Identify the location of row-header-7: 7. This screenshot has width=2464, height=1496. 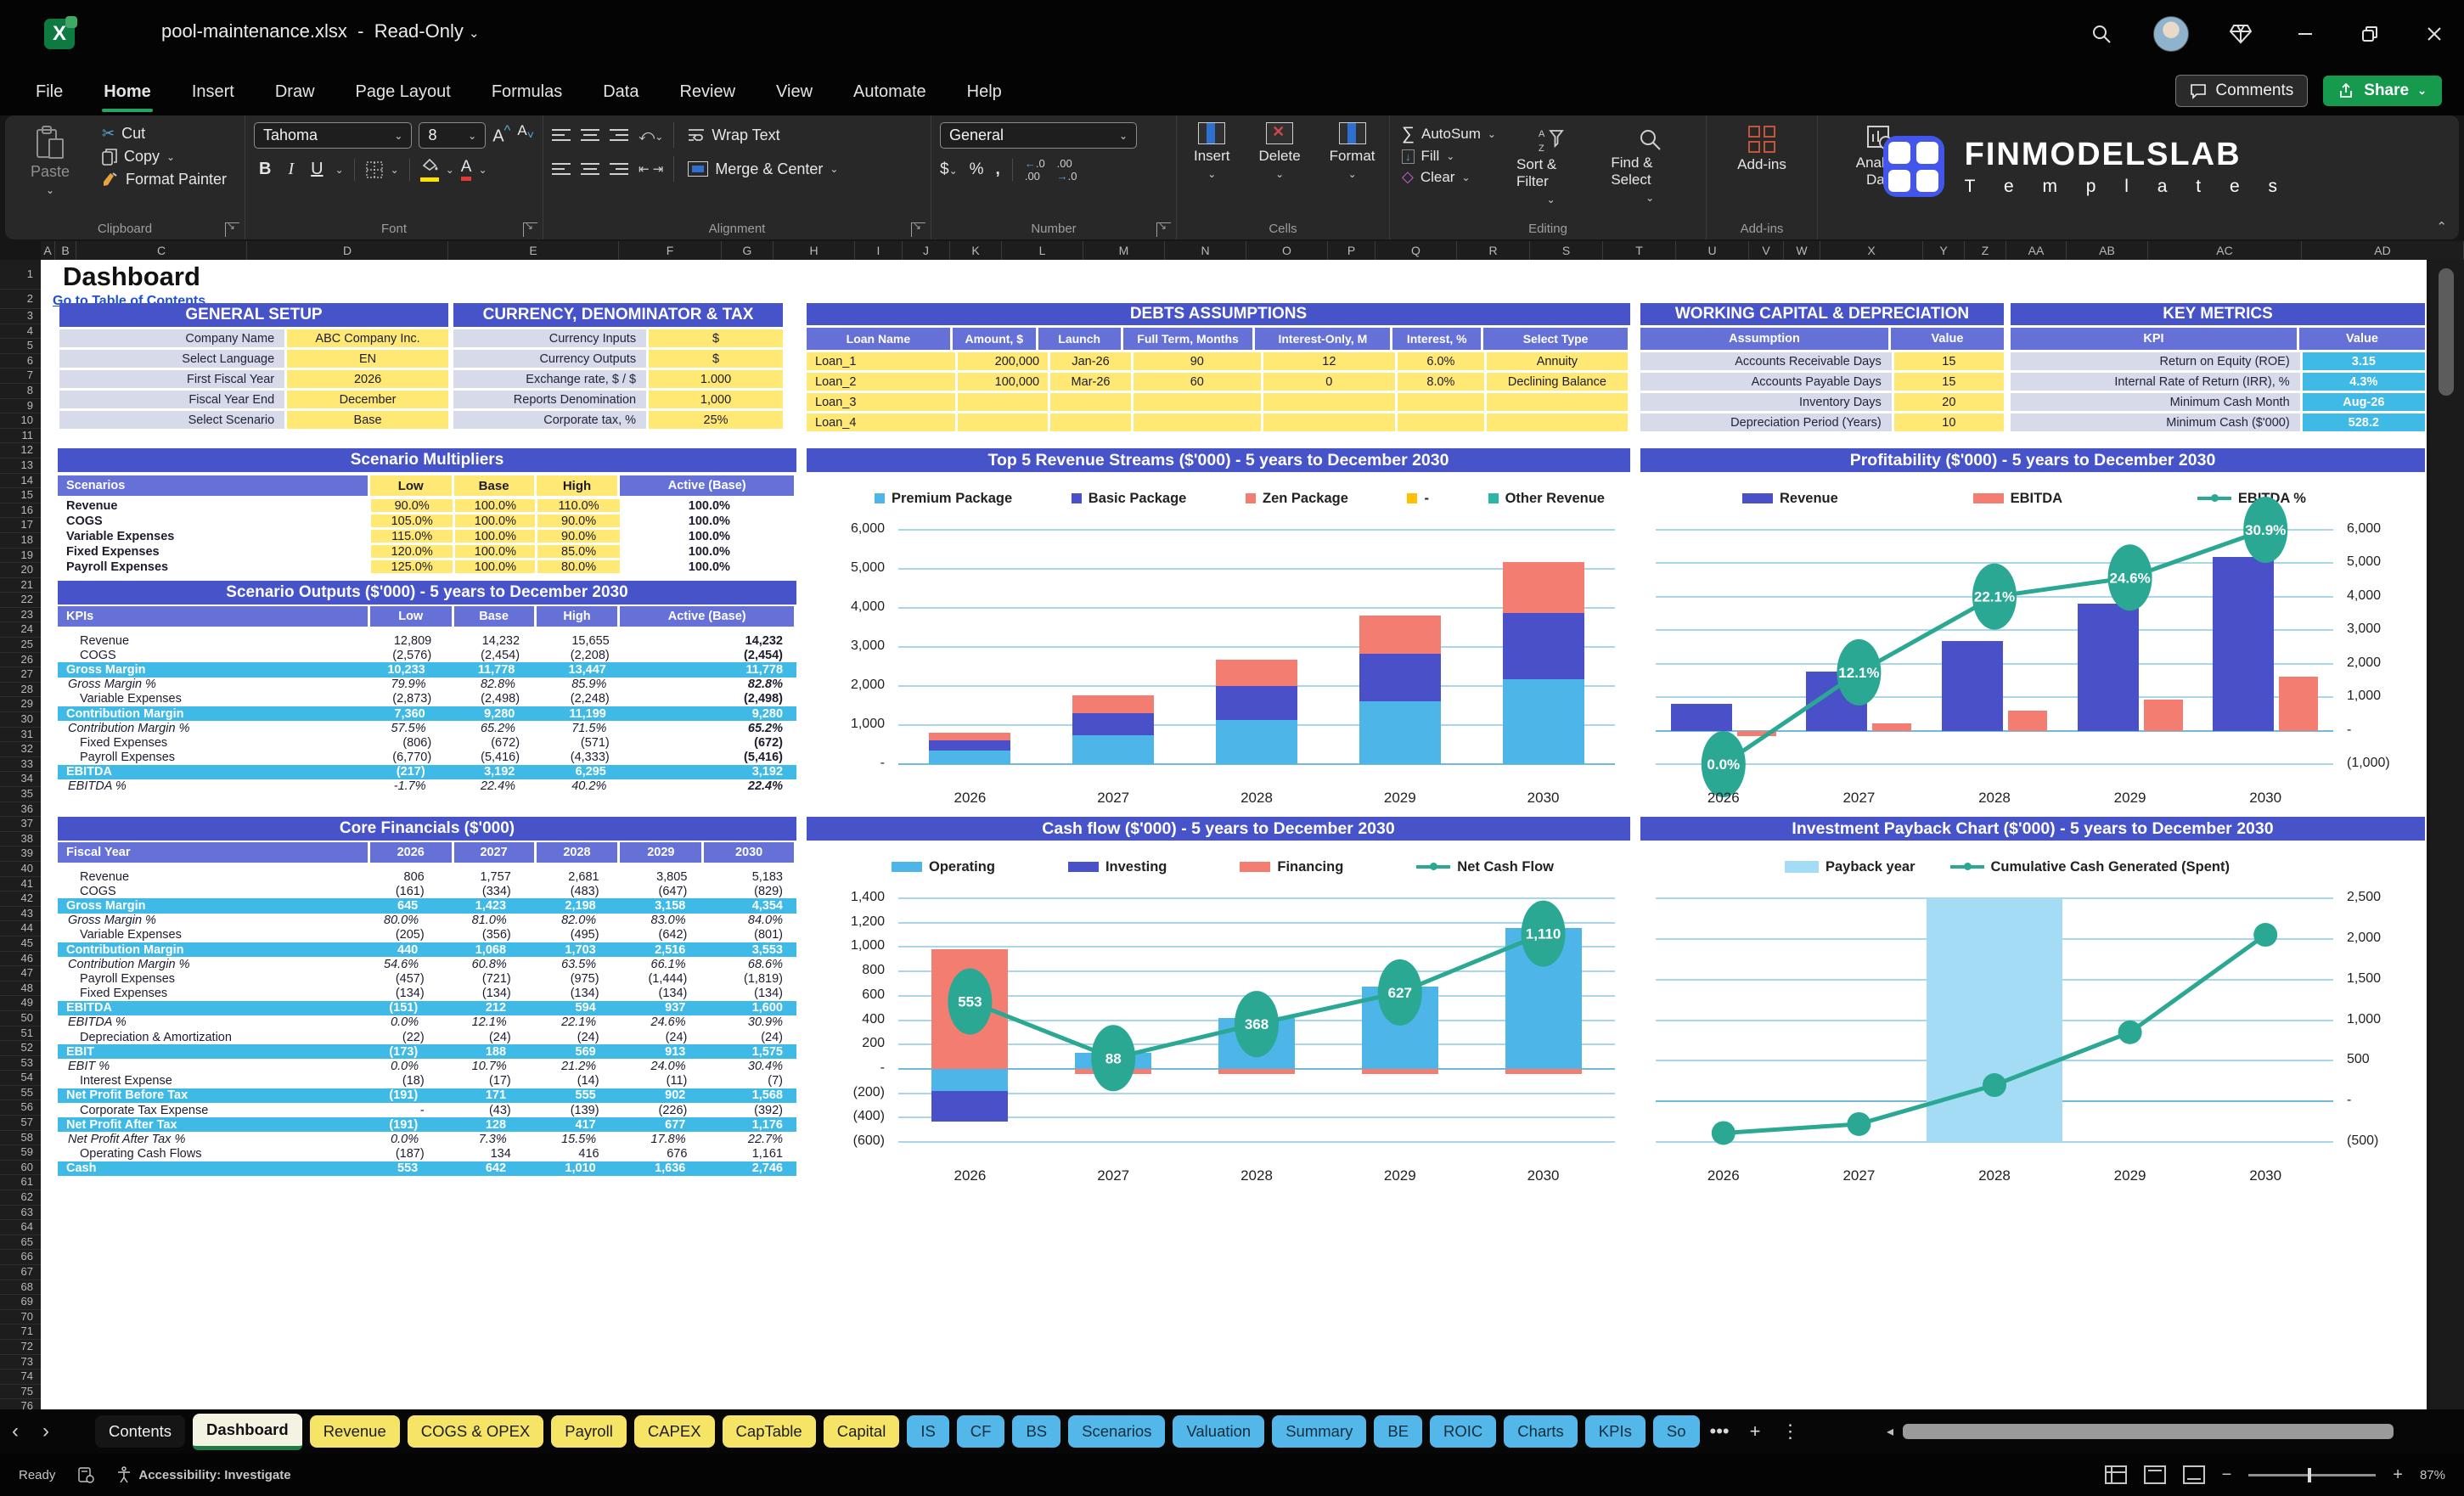
(20, 376).